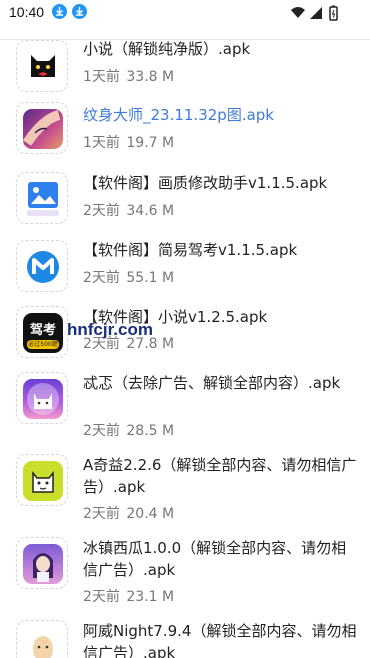 This screenshot has width=370, height=658. I want to click on file-size: 20.4 M, so click(150, 514).